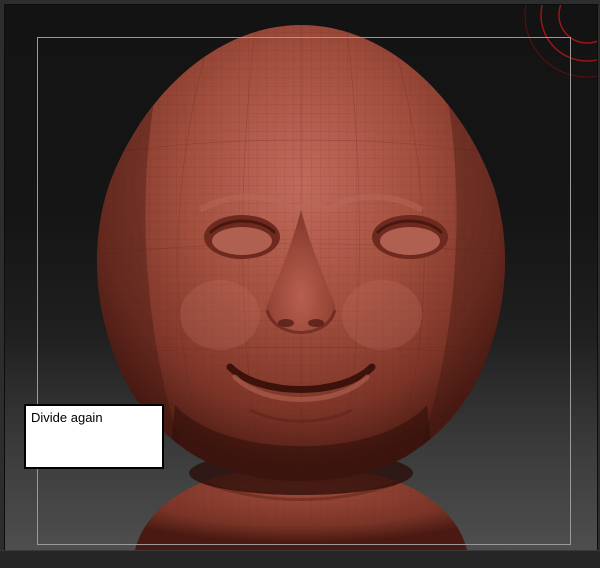 This screenshot has height=568, width=600. I want to click on right-eye, so click(410, 237).